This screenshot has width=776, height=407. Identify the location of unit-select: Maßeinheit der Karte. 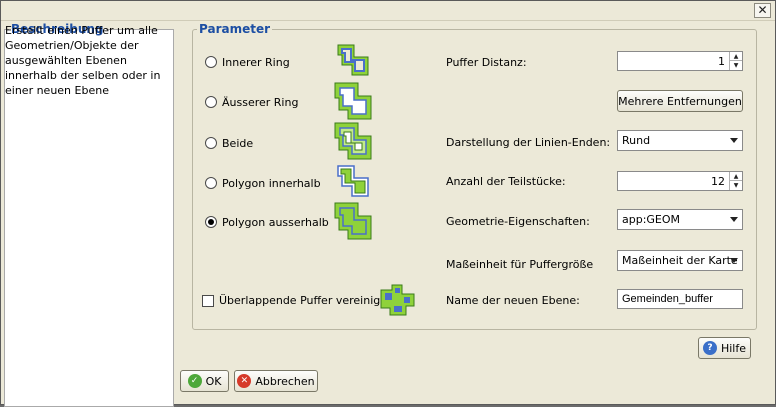
(680, 260).